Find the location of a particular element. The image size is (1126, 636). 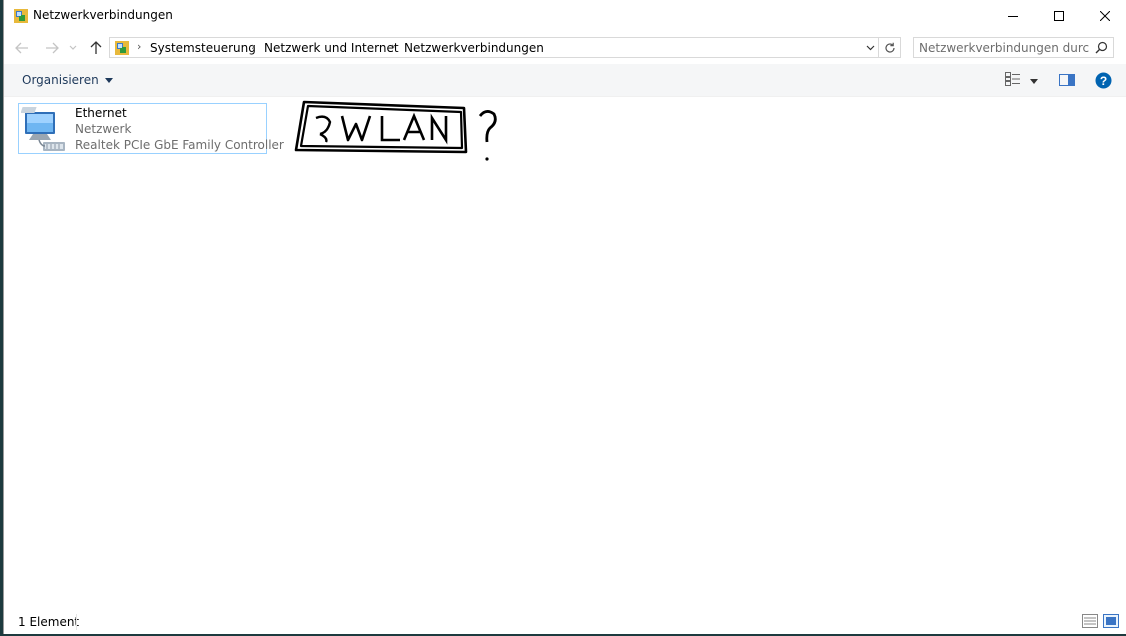

address-history-button is located at coordinates (870, 47).